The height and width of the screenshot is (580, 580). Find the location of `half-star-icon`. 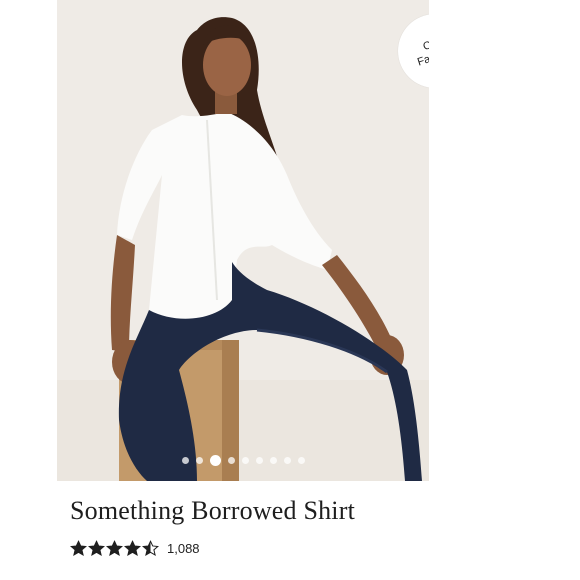

half-star-icon is located at coordinates (150, 548).